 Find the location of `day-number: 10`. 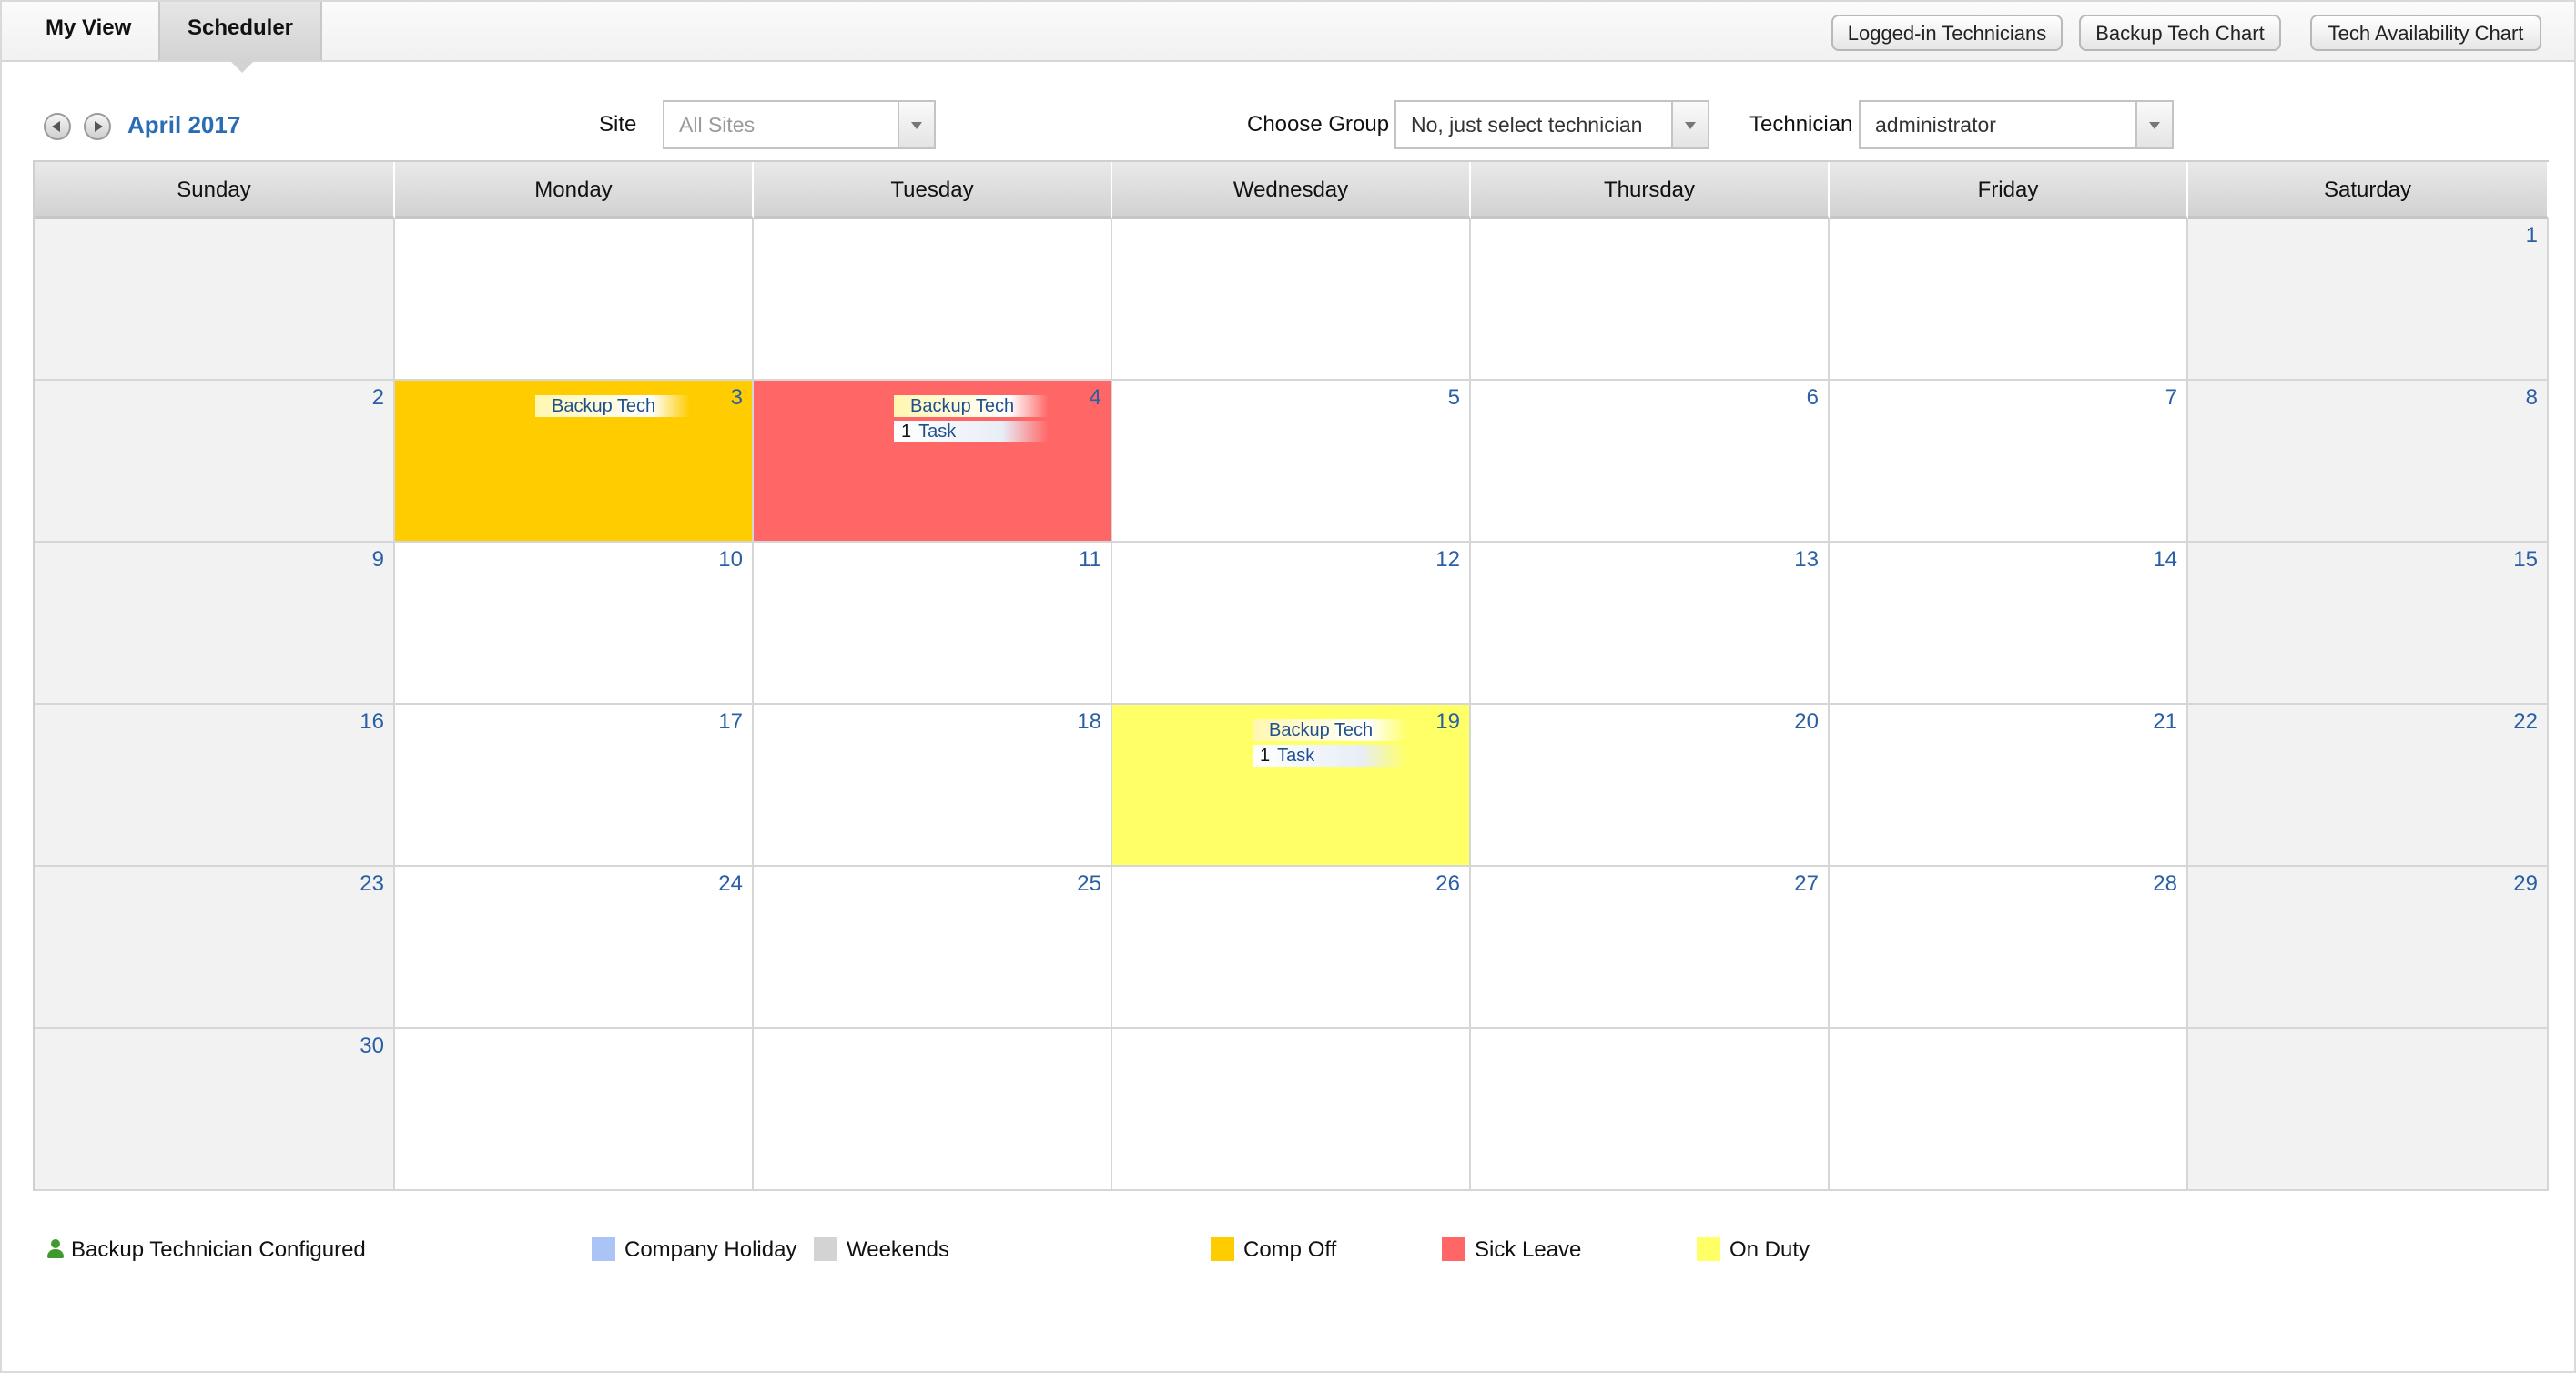

day-number: 10 is located at coordinates (730, 560).